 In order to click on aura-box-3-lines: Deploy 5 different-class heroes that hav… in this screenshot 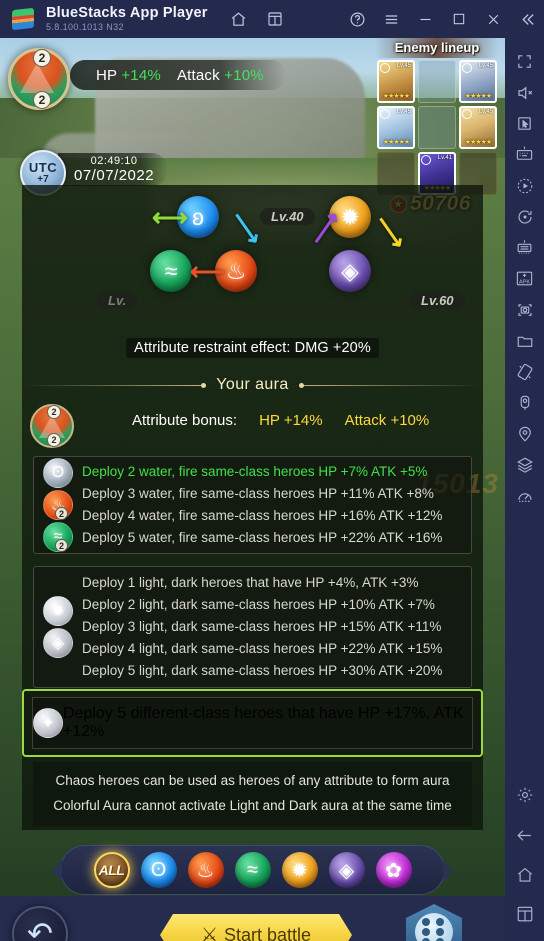, I will do `click(267, 723)`.